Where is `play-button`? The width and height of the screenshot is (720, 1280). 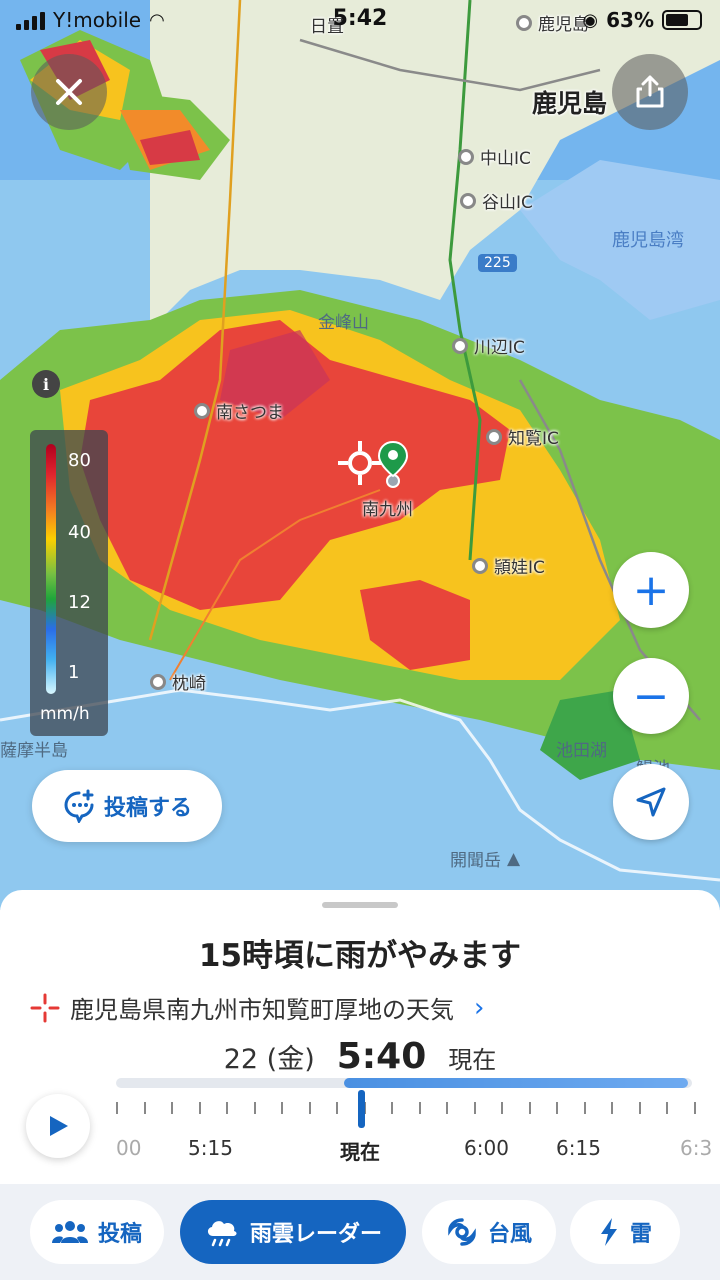
play-button is located at coordinates (58, 1126).